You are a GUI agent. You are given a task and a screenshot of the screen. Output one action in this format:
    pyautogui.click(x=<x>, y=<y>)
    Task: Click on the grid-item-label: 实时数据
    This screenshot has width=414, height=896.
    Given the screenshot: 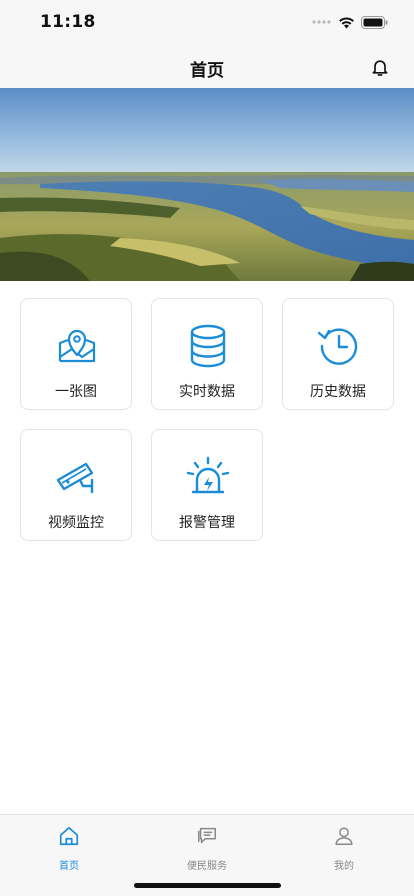 What is the action you would take?
    pyautogui.click(x=207, y=392)
    